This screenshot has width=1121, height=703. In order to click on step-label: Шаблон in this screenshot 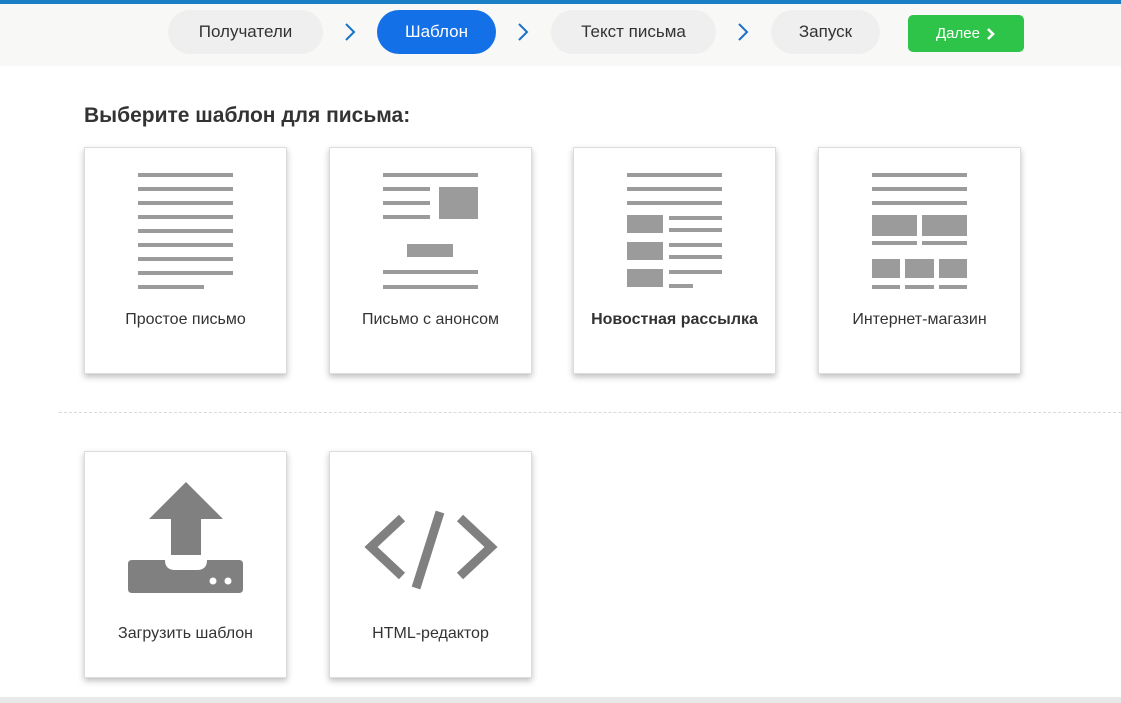, I will do `click(436, 31)`.